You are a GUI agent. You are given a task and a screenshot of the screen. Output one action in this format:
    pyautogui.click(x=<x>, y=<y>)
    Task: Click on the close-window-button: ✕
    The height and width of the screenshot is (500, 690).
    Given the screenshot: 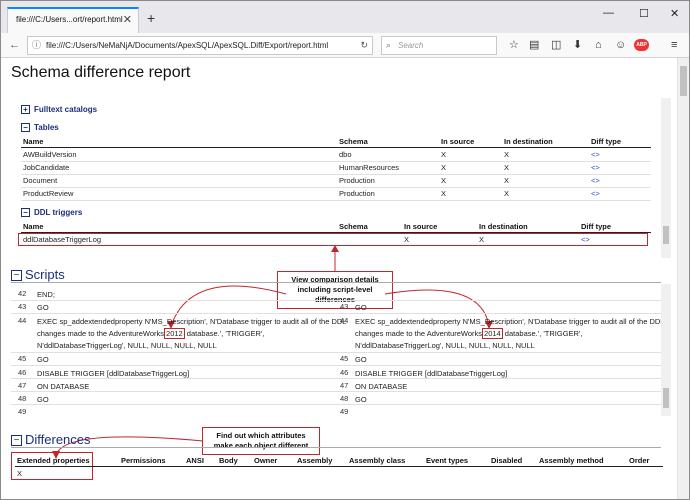 What is the action you would take?
    pyautogui.click(x=674, y=13)
    